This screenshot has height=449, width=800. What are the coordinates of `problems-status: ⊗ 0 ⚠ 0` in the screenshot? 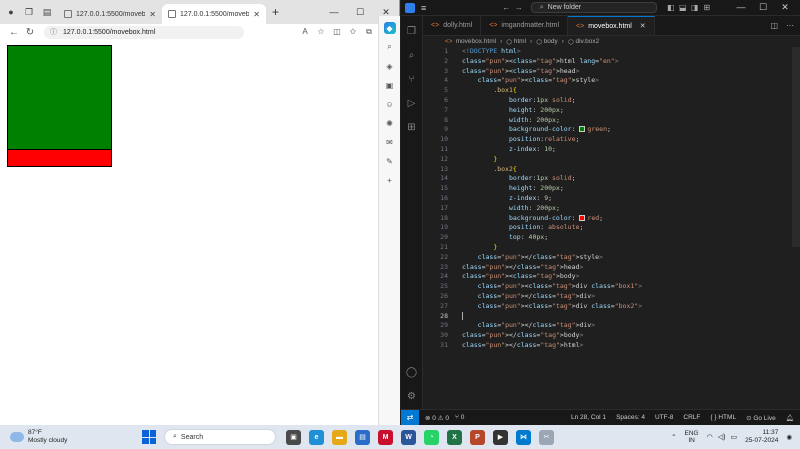 It's located at (437, 418).